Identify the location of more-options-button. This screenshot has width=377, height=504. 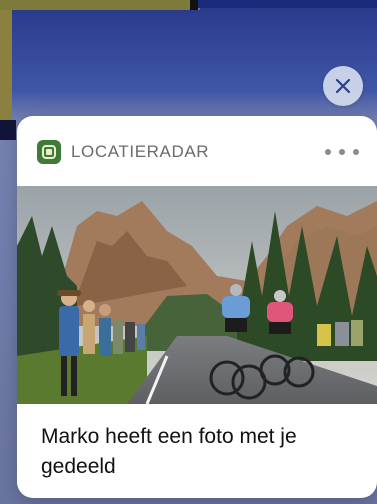
(342, 152).